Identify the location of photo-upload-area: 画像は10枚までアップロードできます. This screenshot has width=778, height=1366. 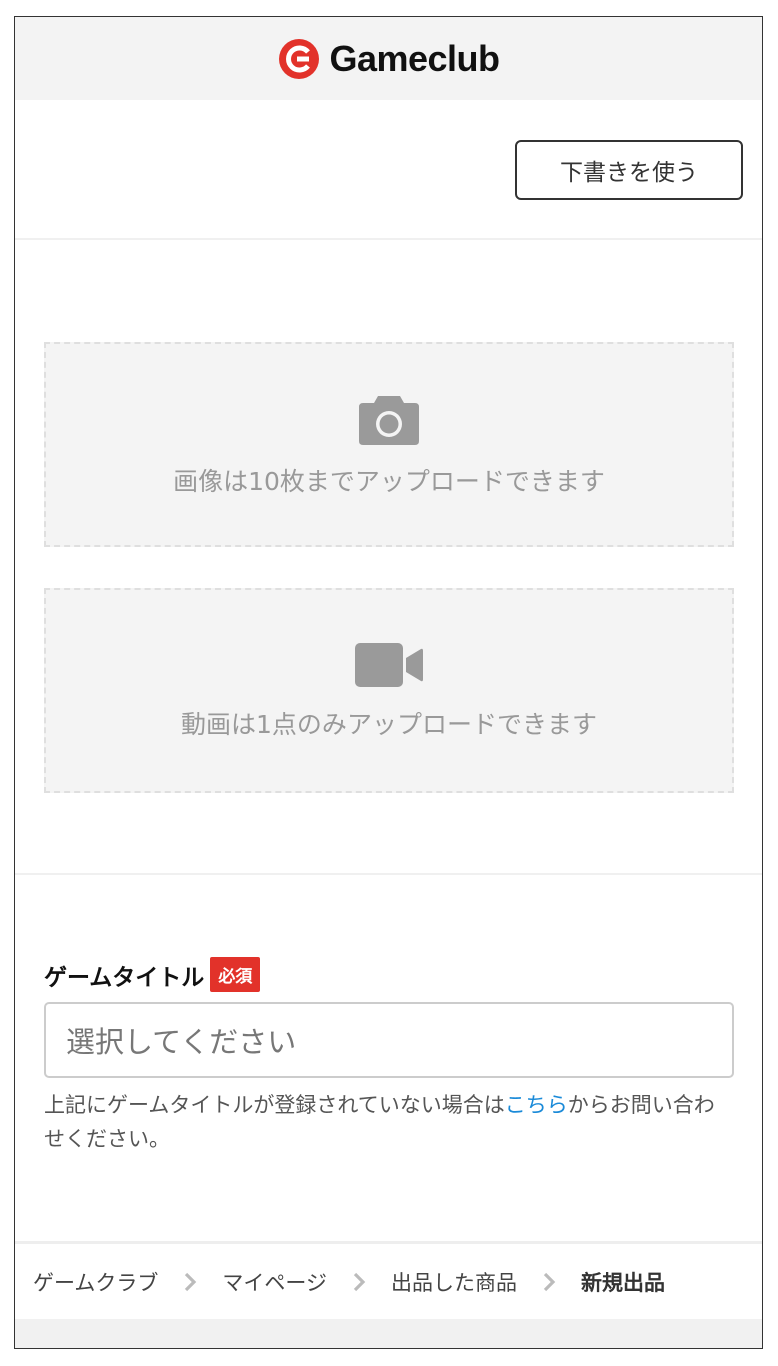
(389, 444).